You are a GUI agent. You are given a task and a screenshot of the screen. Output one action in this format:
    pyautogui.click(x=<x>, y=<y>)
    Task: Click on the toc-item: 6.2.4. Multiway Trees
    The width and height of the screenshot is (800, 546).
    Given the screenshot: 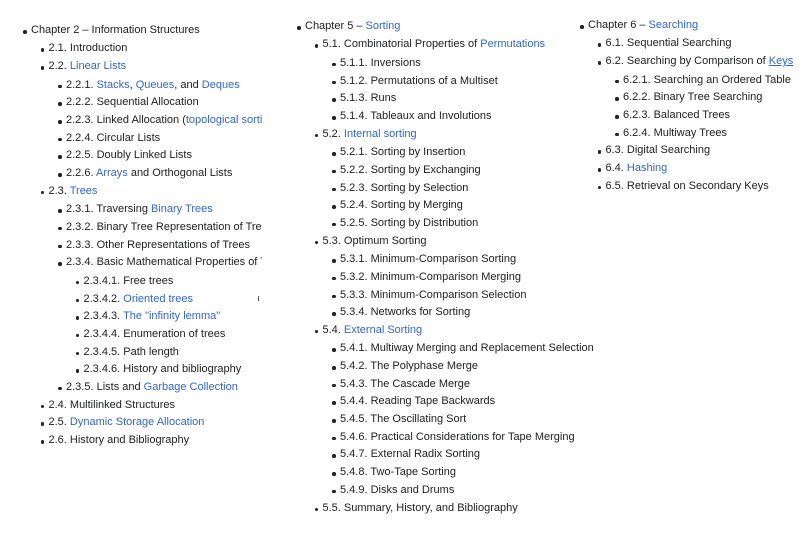 What is the action you would take?
    pyautogui.click(x=681, y=134)
    